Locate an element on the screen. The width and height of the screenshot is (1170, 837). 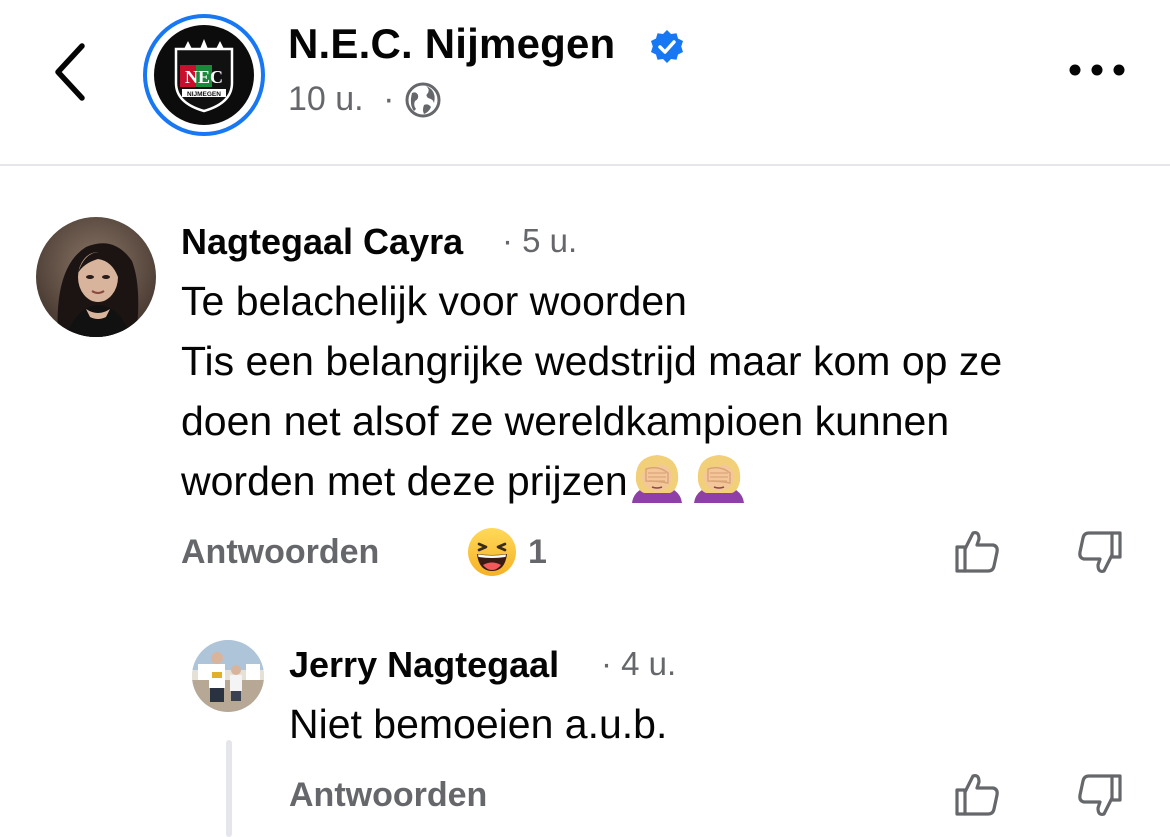
comment-author: Nagtegaal Cayra is located at coordinates (322, 242).